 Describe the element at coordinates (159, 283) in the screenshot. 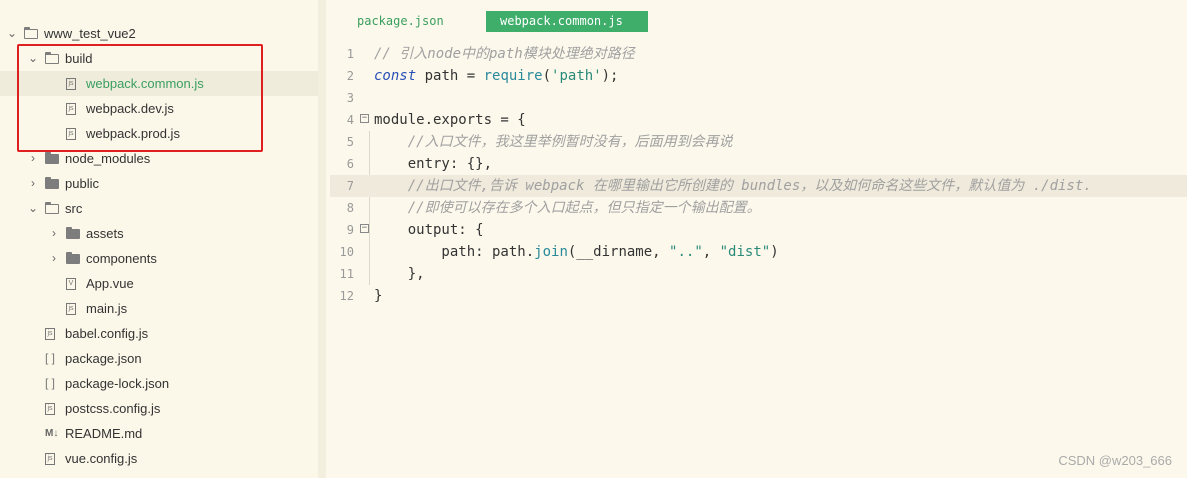

I see `tree-item: V App.vue` at that location.